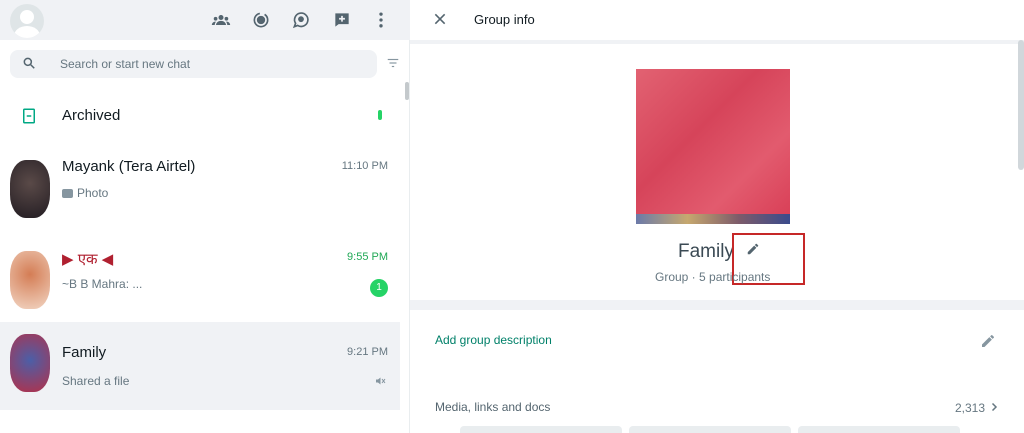 The image size is (1024, 433). What do you see at coordinates (205, 20) in the screenshot?
I see `chat-list-header` at bounding box center [205, 20].